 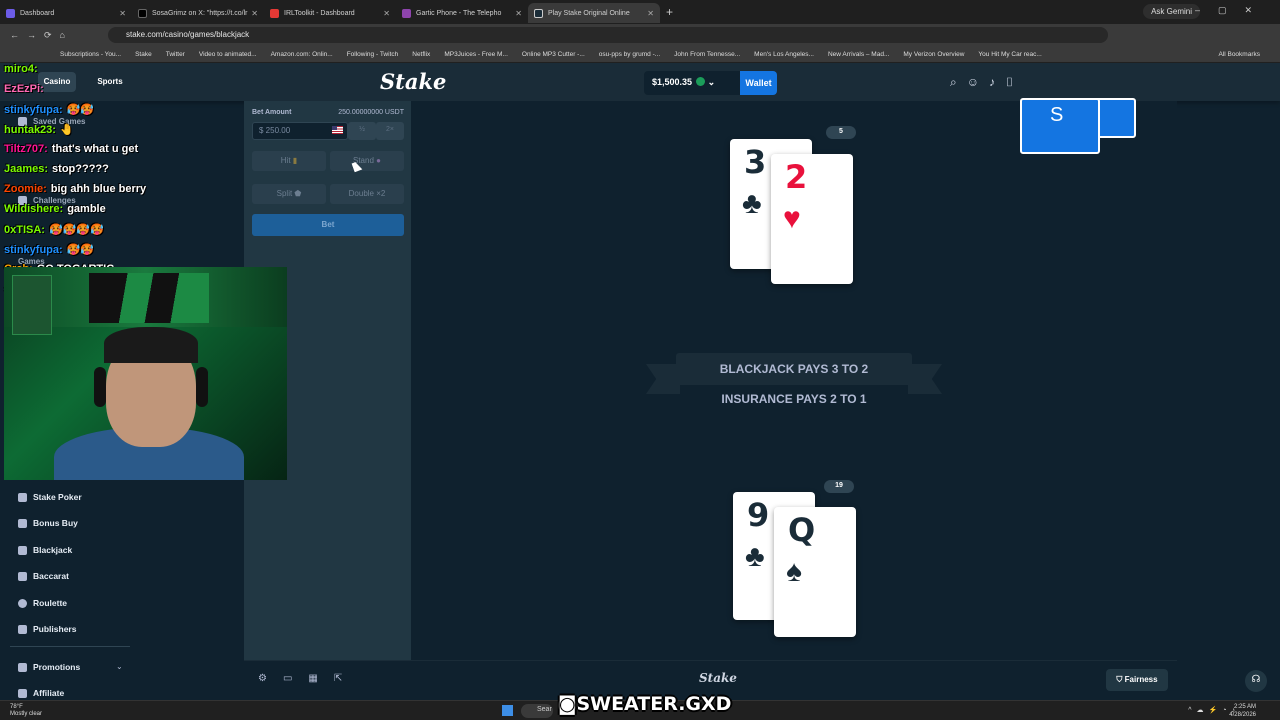 What do you see at coordinates (978, 82) in the screenshot?
I see `user-icon: ☺` at bounding box center [978, 82].